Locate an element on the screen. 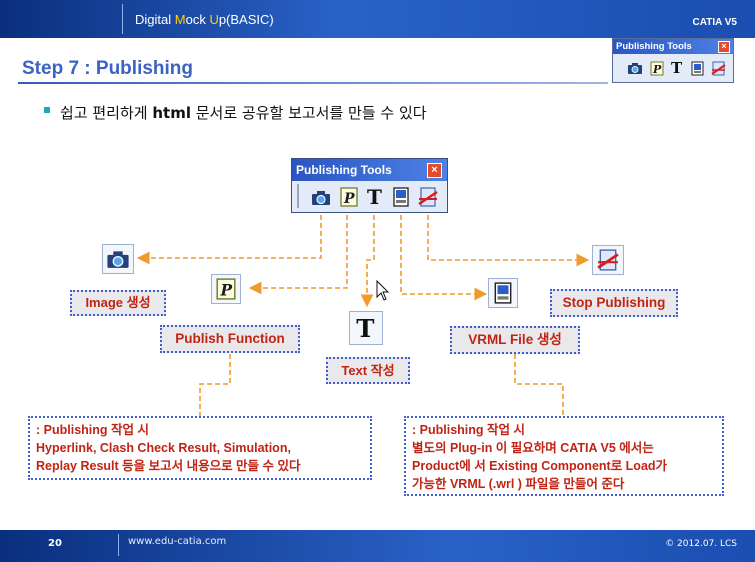 This screenshot has width=755, height=562. publish-p-icon: P is located at coordinates (226, 289).